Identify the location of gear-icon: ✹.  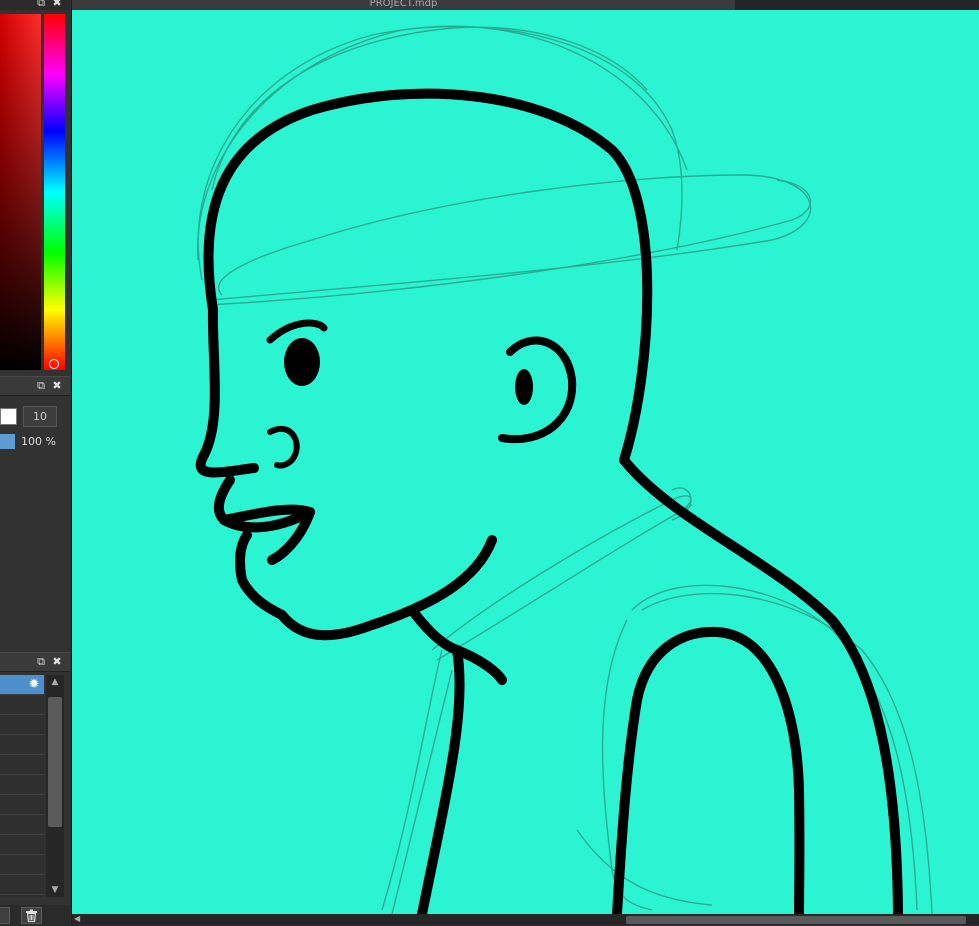
(34, 685).